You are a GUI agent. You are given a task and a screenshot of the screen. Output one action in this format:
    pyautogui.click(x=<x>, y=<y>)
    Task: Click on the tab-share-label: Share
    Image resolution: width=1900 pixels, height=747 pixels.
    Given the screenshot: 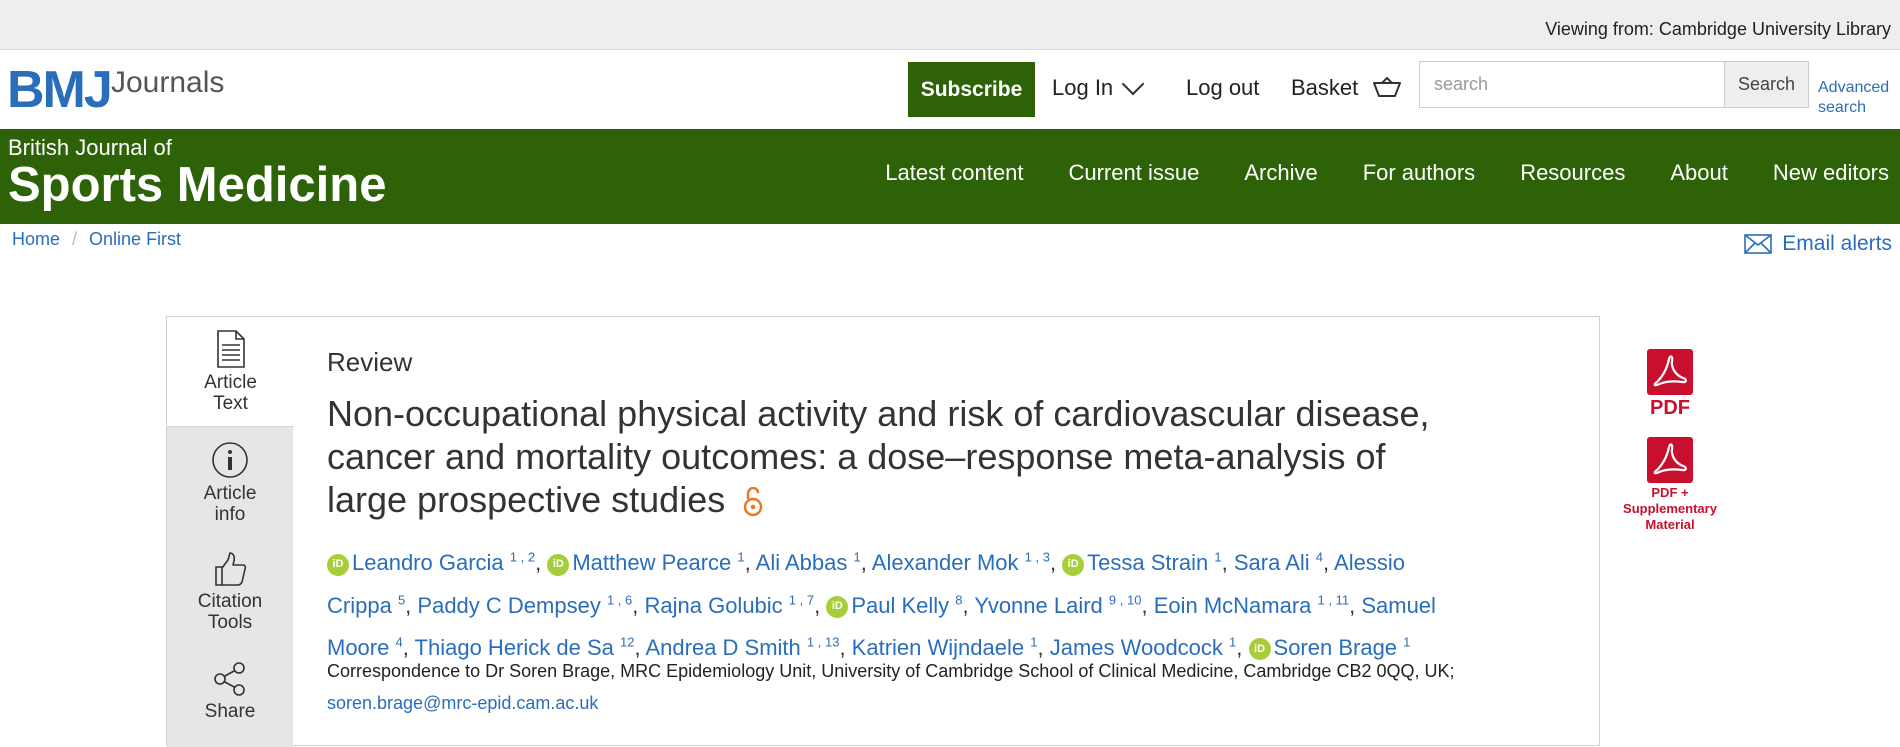 What is the action you would take?
    pyautogui.click(x=230, y=711)
    